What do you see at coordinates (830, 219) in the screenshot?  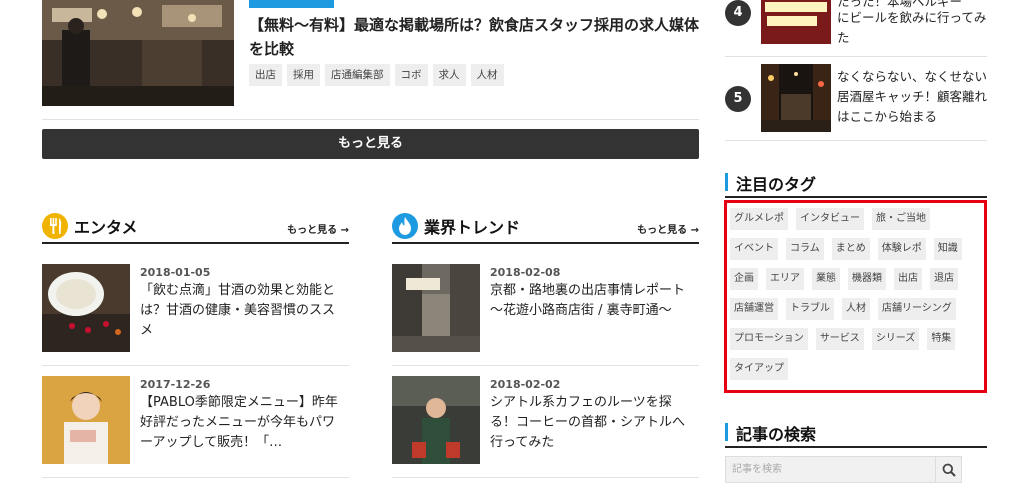 I see `tag-chip: インタビュー` at bounding box center [830, 219].